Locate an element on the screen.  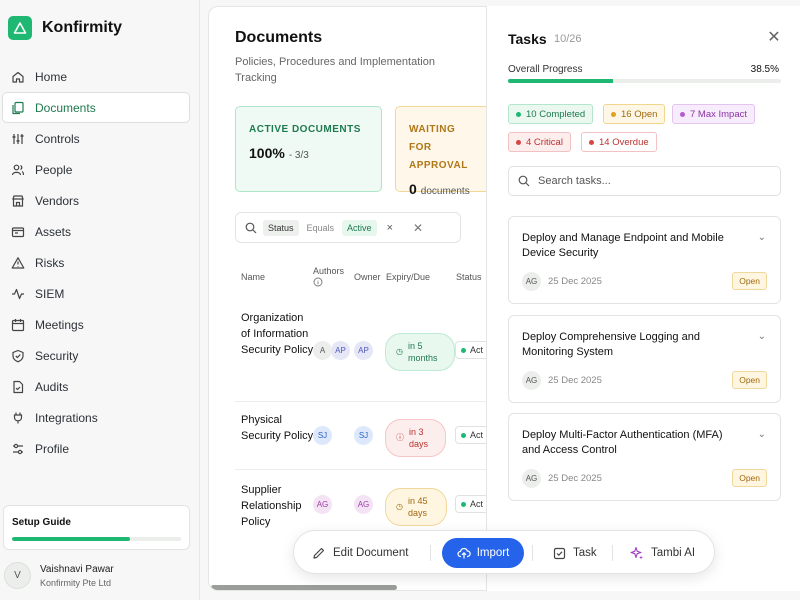
tag-critical: 4 Critical is located at coordinates (539, 142).